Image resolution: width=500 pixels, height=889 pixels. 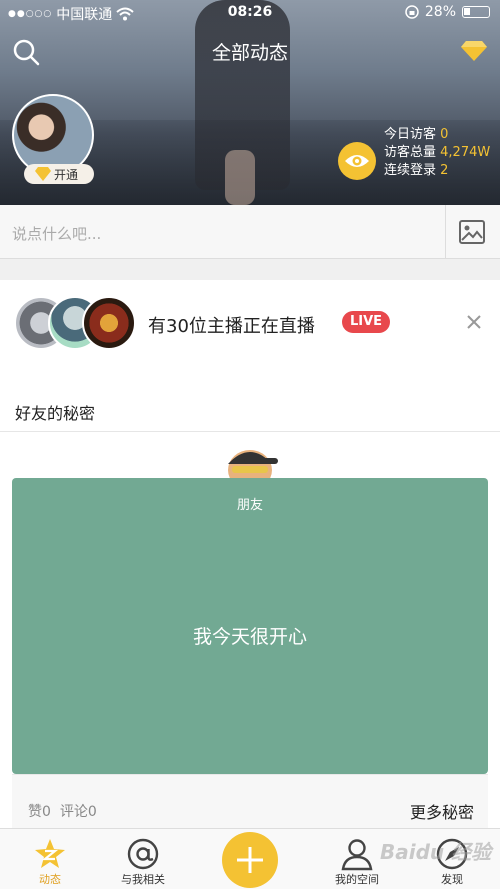 What do you see at coordinates (465, 152) in the screenshot?
I see `total-visitors-value: 4,274W` at bounding box center [465, 152].